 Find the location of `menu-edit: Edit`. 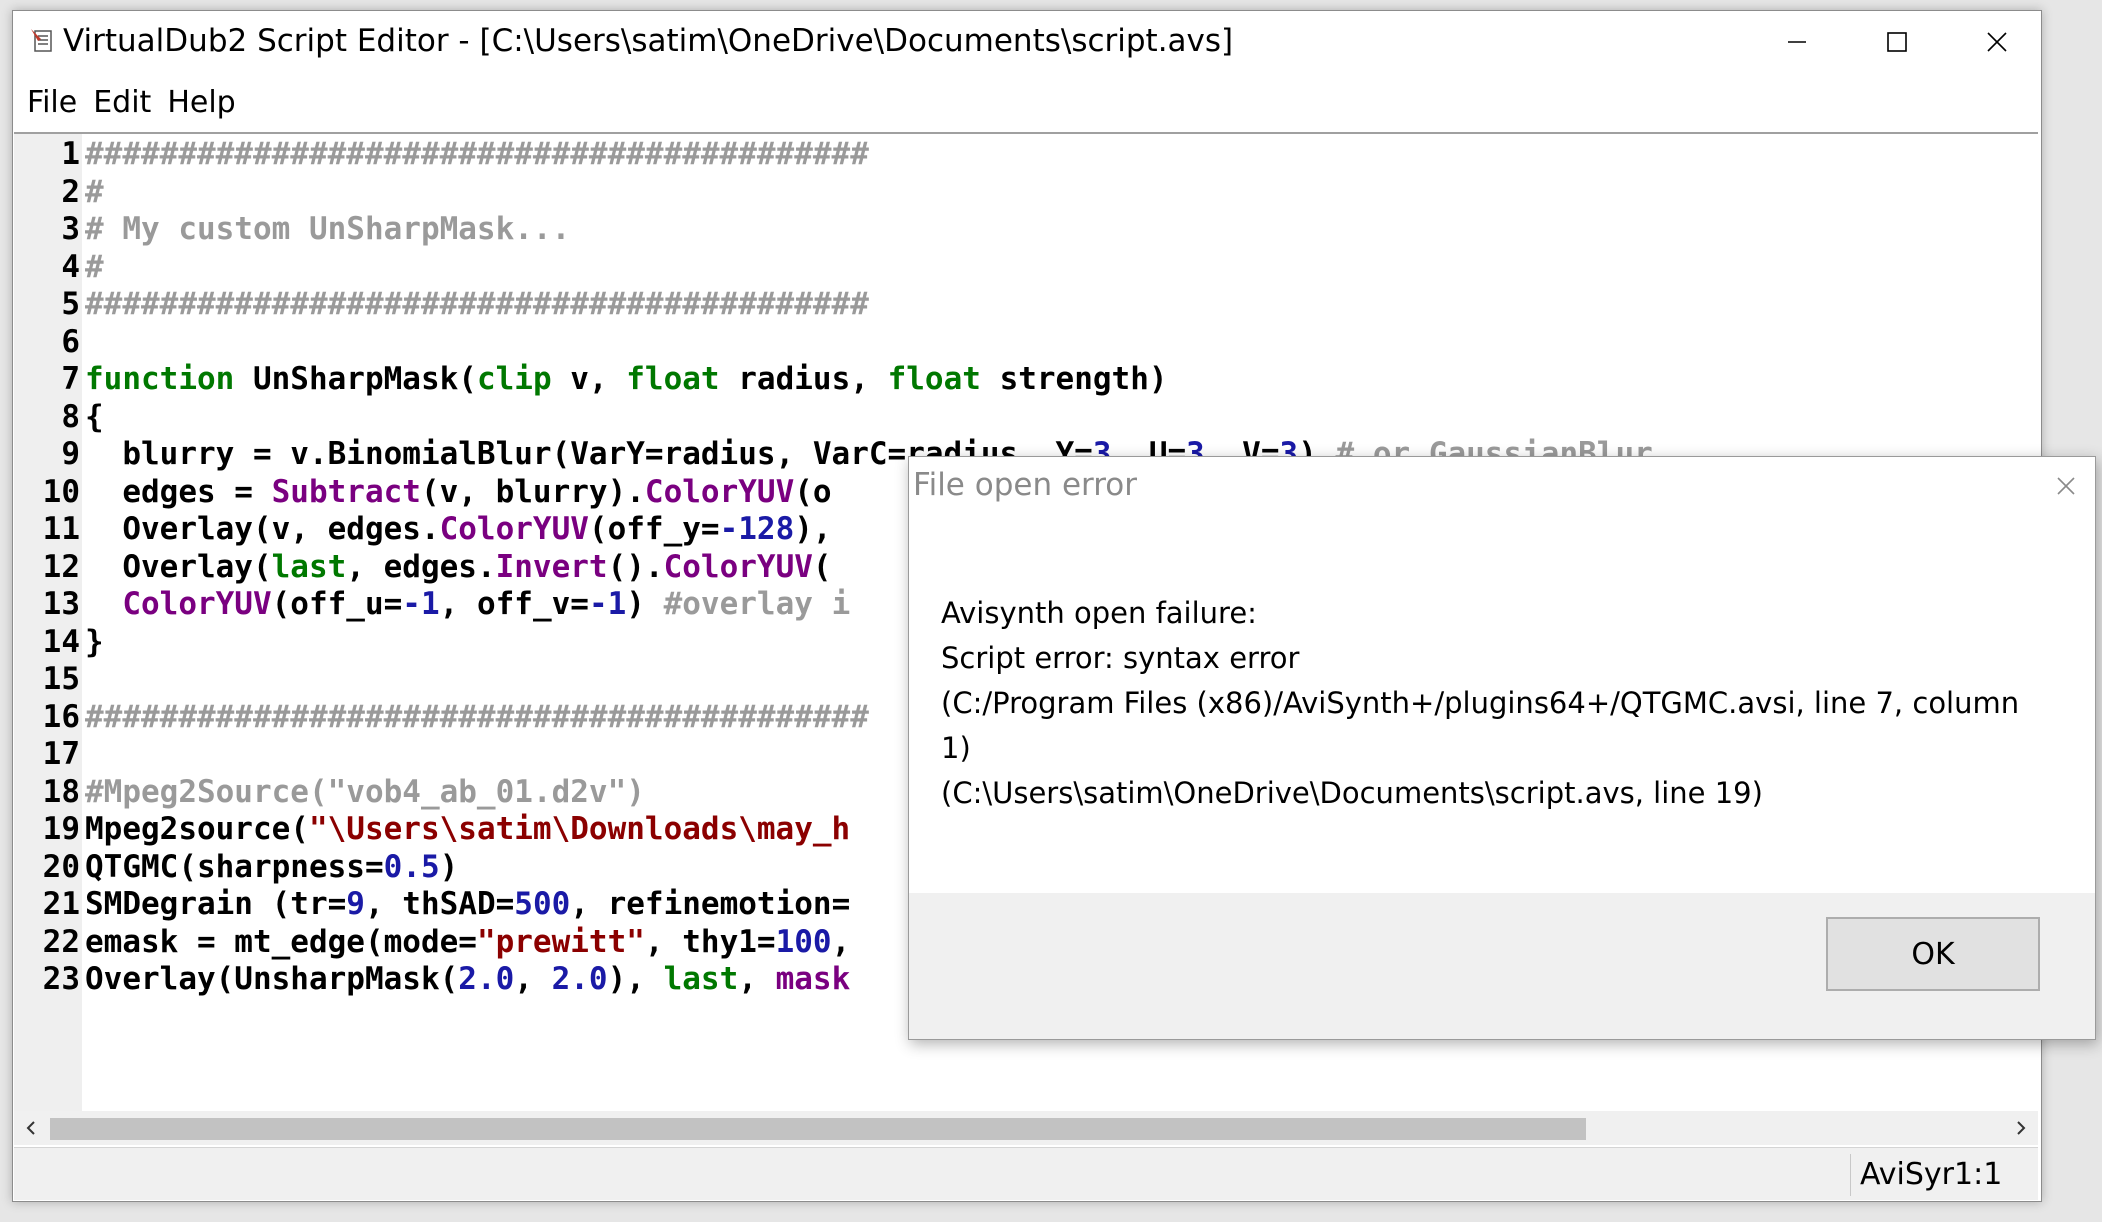

menu-edit: Edit is located at coordinates (122, 102).